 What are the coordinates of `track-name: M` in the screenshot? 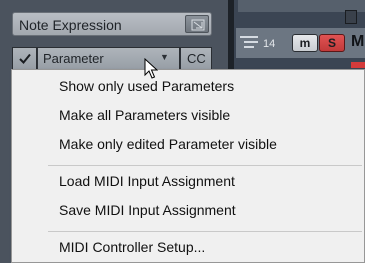 It's located at (357, 42).